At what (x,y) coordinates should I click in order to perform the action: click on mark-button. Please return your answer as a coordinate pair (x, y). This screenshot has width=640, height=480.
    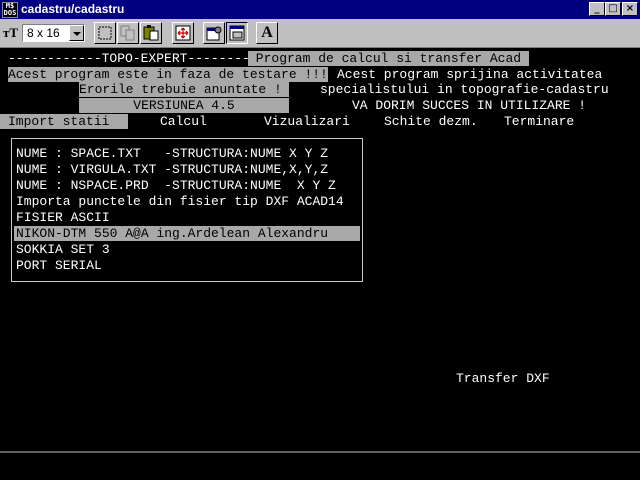
    Looking at the image, I should click on (105, 33).